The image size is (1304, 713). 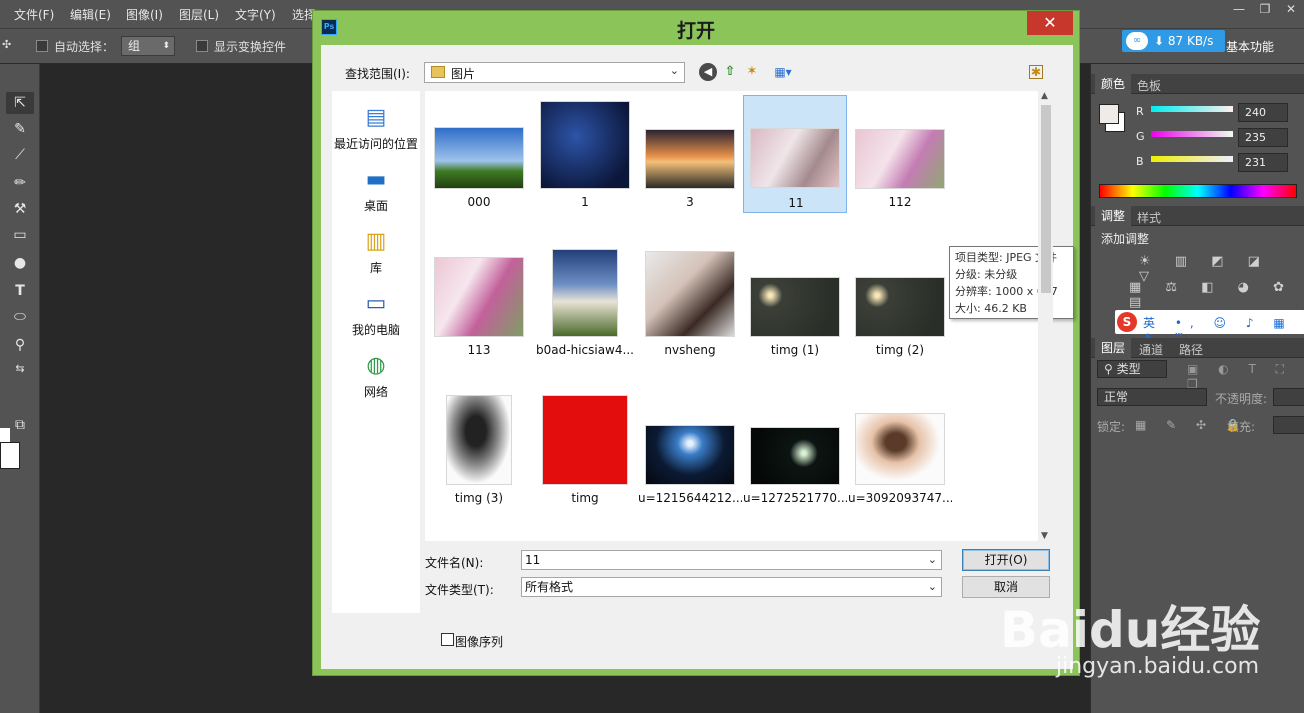 What do you see at coordinates (1113, 348) in the screenshot?
I see `tab-layers: 图层` at bounding box center [1113, 348].